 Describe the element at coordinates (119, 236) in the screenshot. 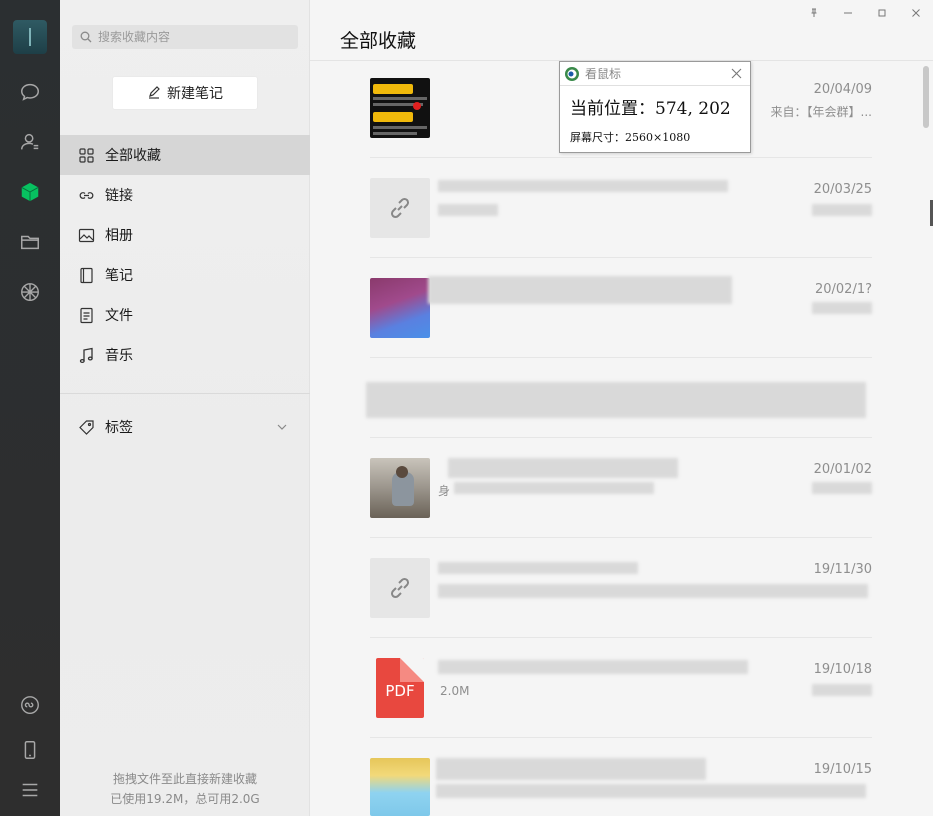

I see `nav-item-label: 相册` at that location.